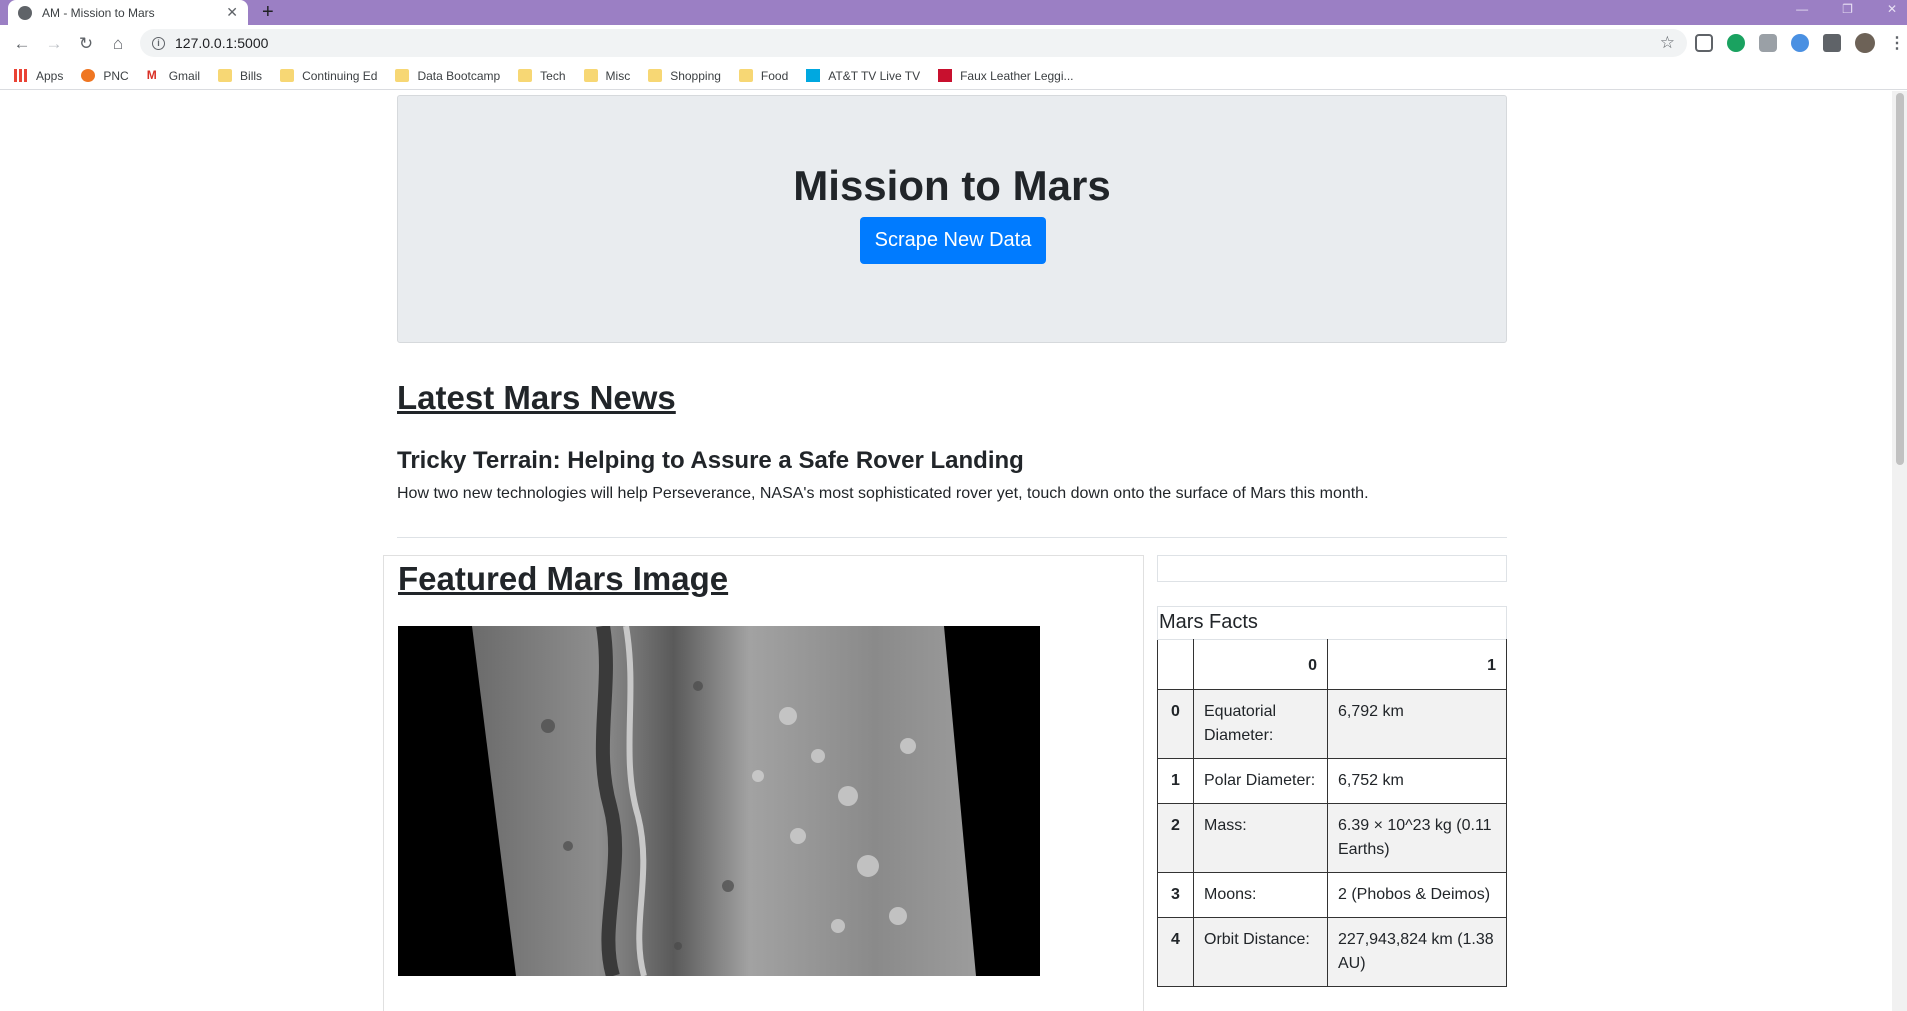 This screenshot has height=1011, width=1907. I want to click on fact-label: Mass:, so click(1260, 838).